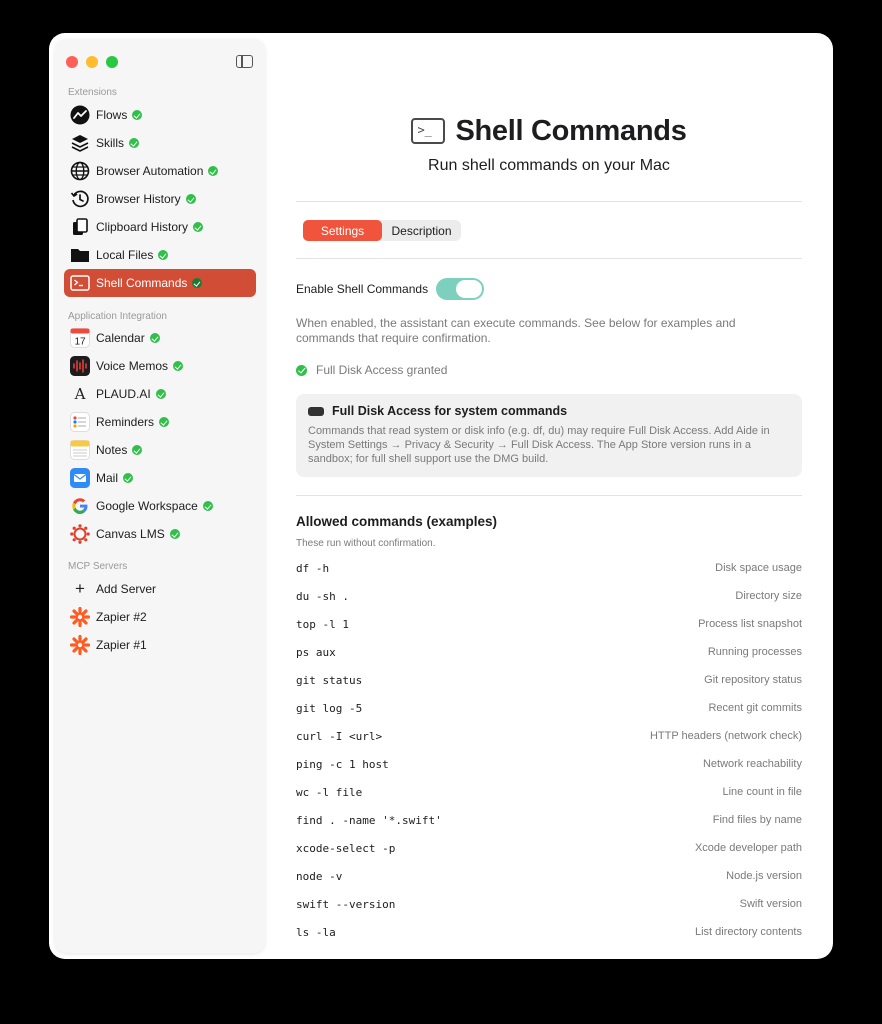 The width and height of the screenshot is (882, 1024). Describe the element at coordinates (160, 171) in the screenshot. I see `sidebar-item-browser-automation: Browser Automation` at that location.